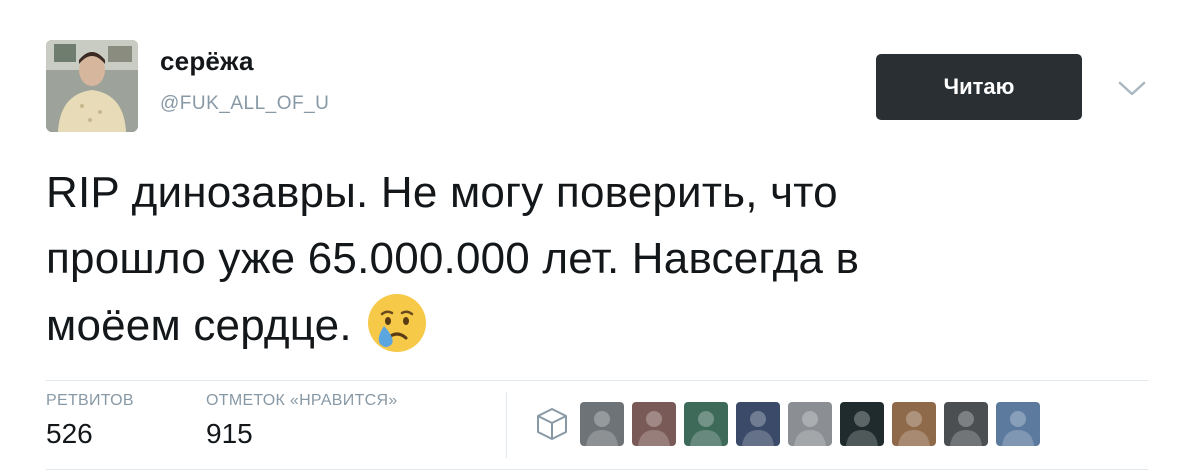 The height and width of the screenshot is (476, 1200). I want to click on tweet-line: RIP динозавры. Не могу поверить, что, so click(442, 192).